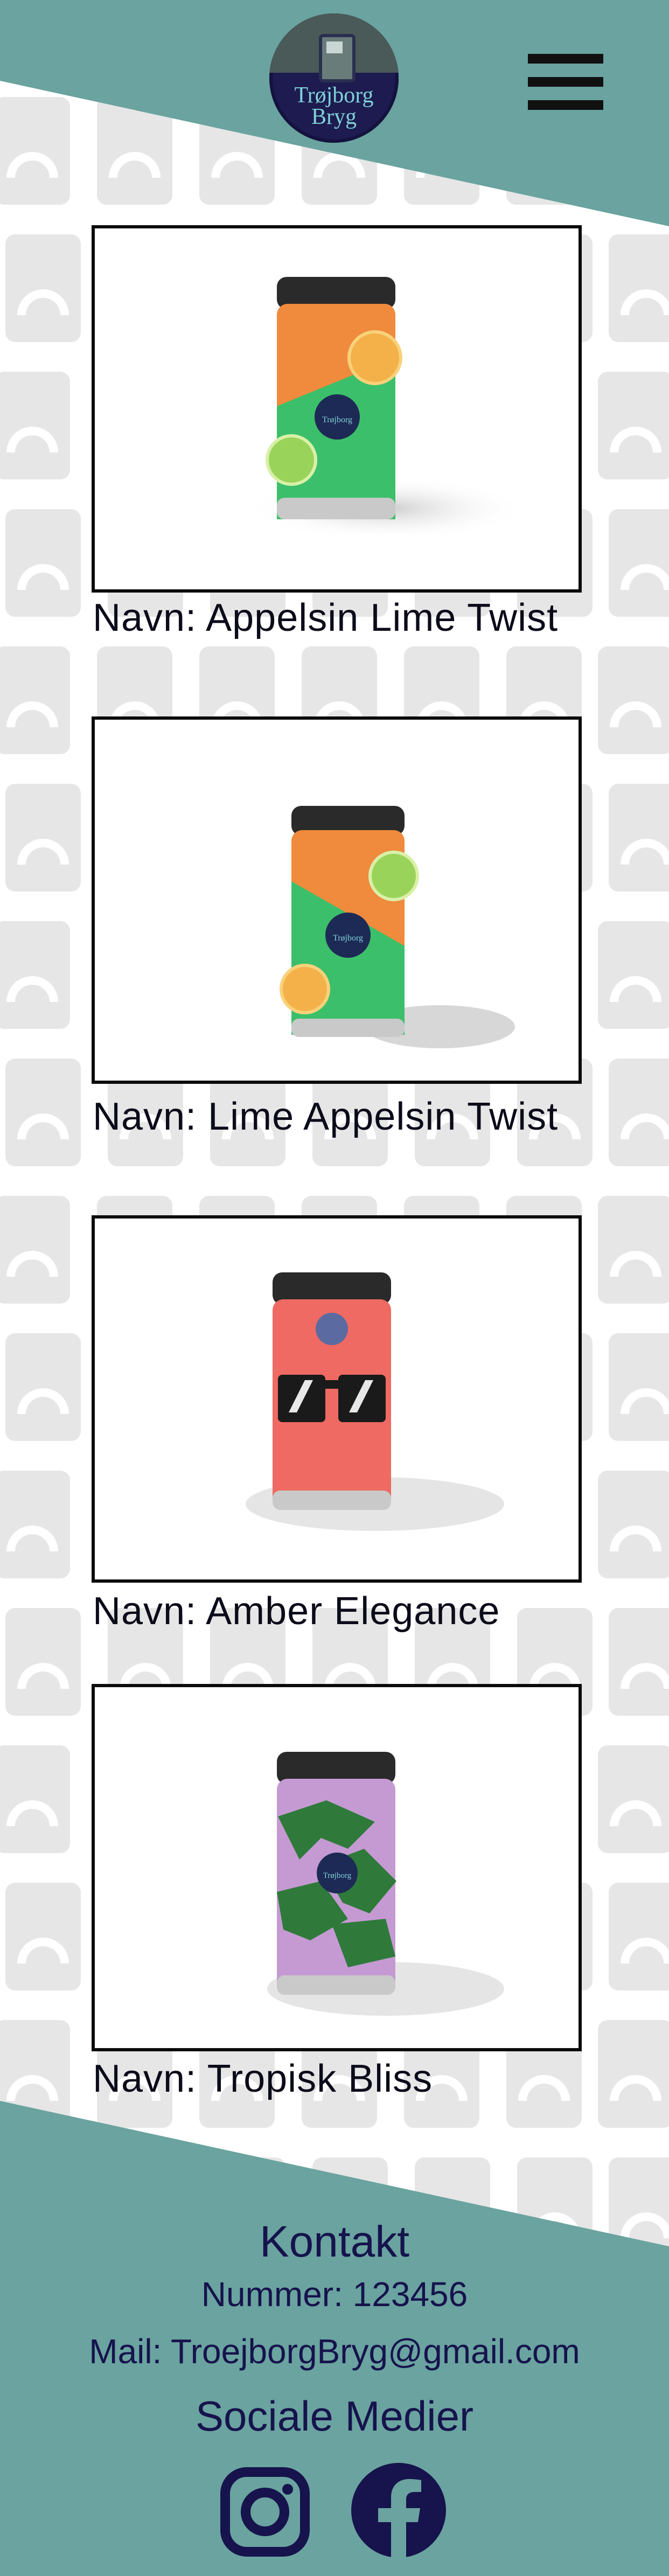  What do you see at coordinates (326, 1116) in the screenshot?
I see `product-name: Navn: Lime Appelsin Twist` at bounding box center [326, 1116].